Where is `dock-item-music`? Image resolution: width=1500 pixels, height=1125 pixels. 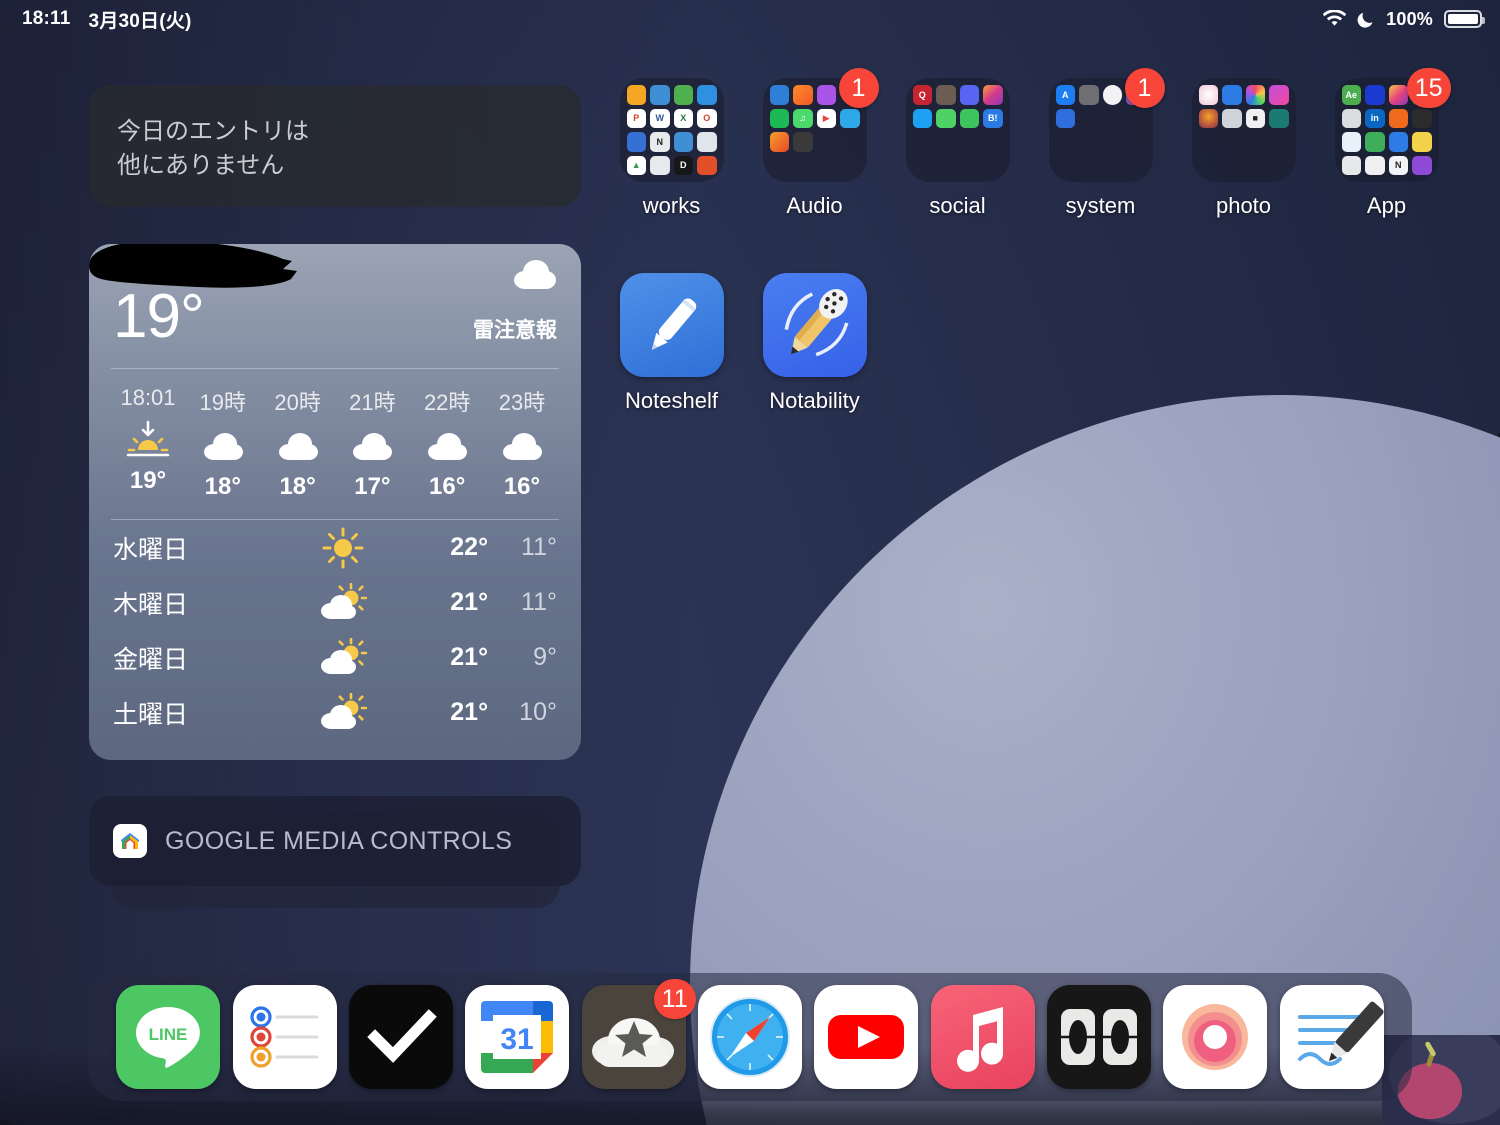
dock-item-music is located at coordinates (982, 1037).